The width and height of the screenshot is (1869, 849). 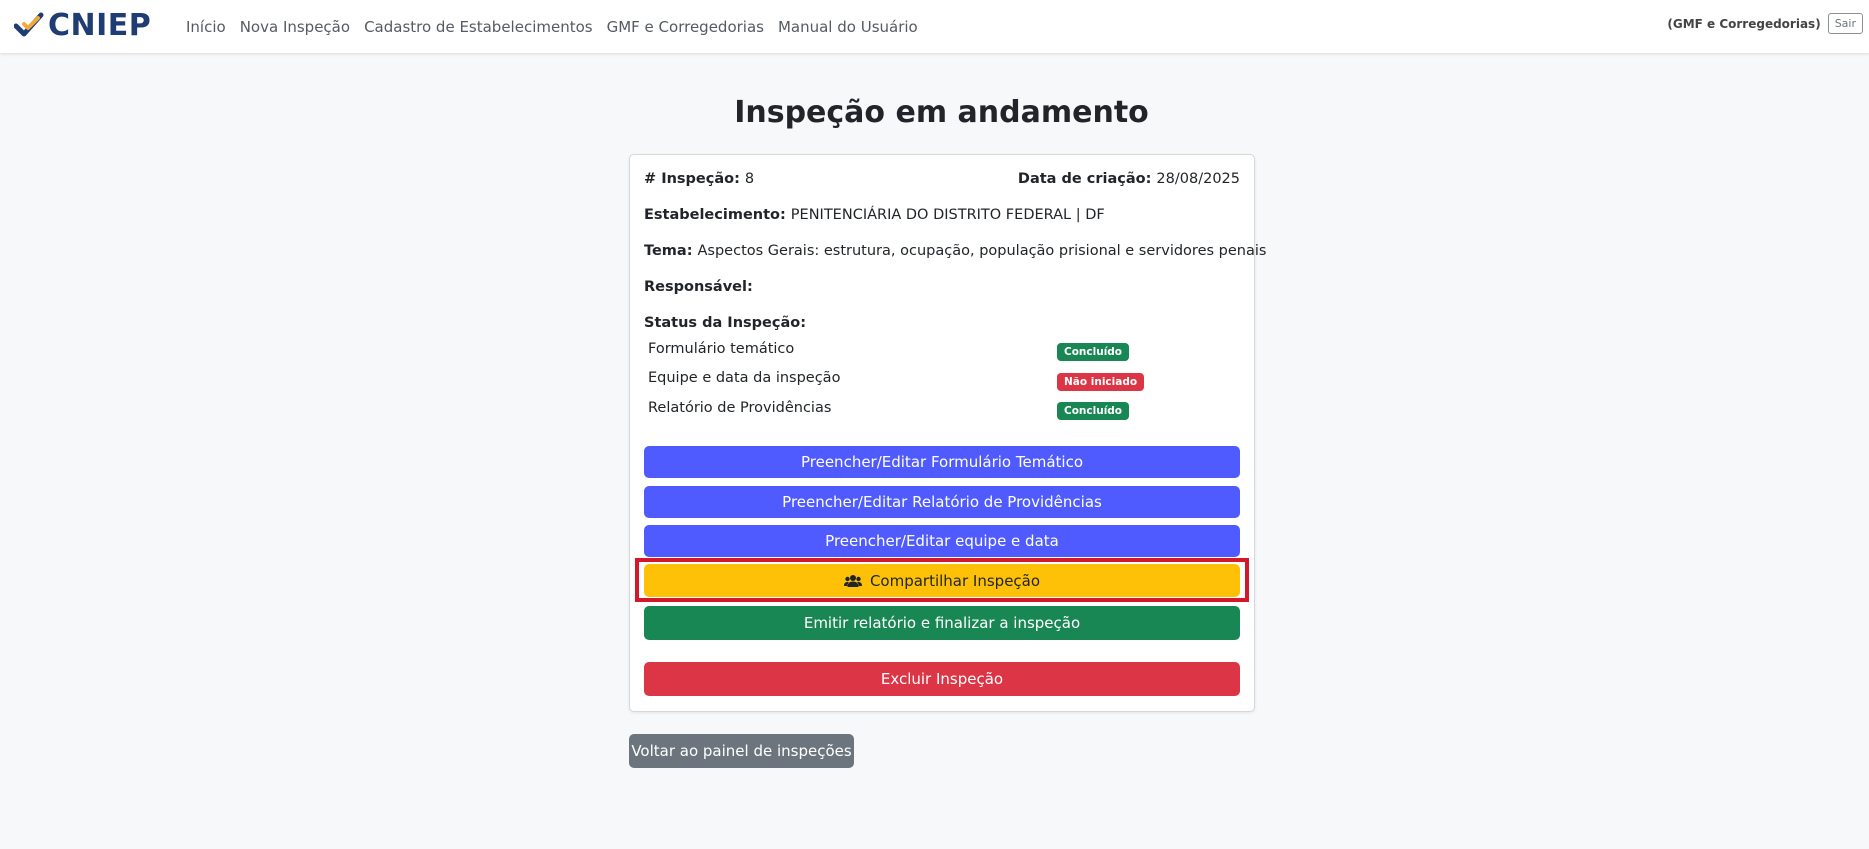 What do you see at coordinates (478, 27) in the screenshot?
I see `nav-link-cadastro: Cadastro de Estabelecimentos` at bounding box center [478, 27].